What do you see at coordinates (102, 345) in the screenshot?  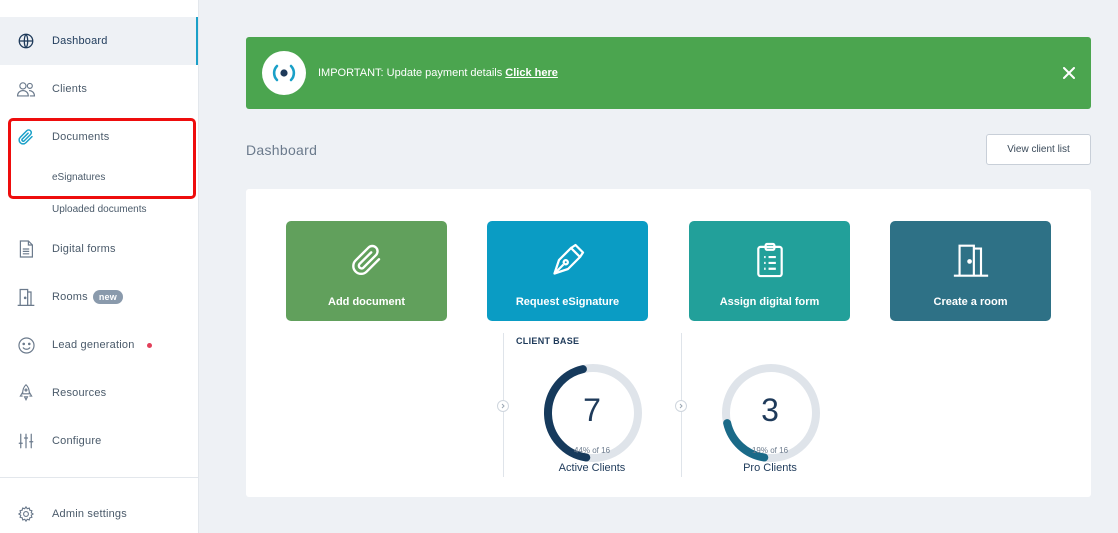 I see `sidebar-item-label: Lead generation` at bounding box center [102, 345].